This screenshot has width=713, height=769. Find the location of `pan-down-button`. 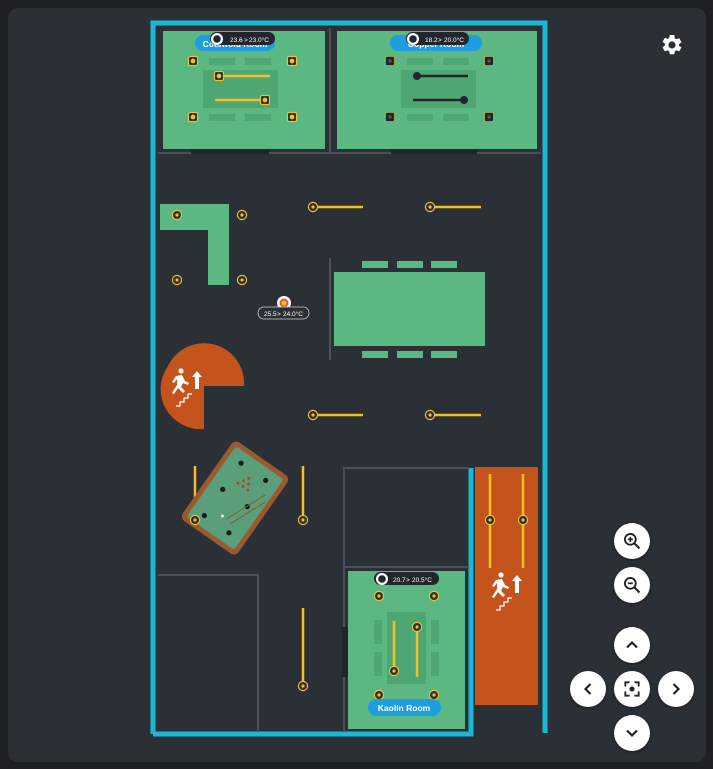

pan-down-button is located at coordinates (632, 733).